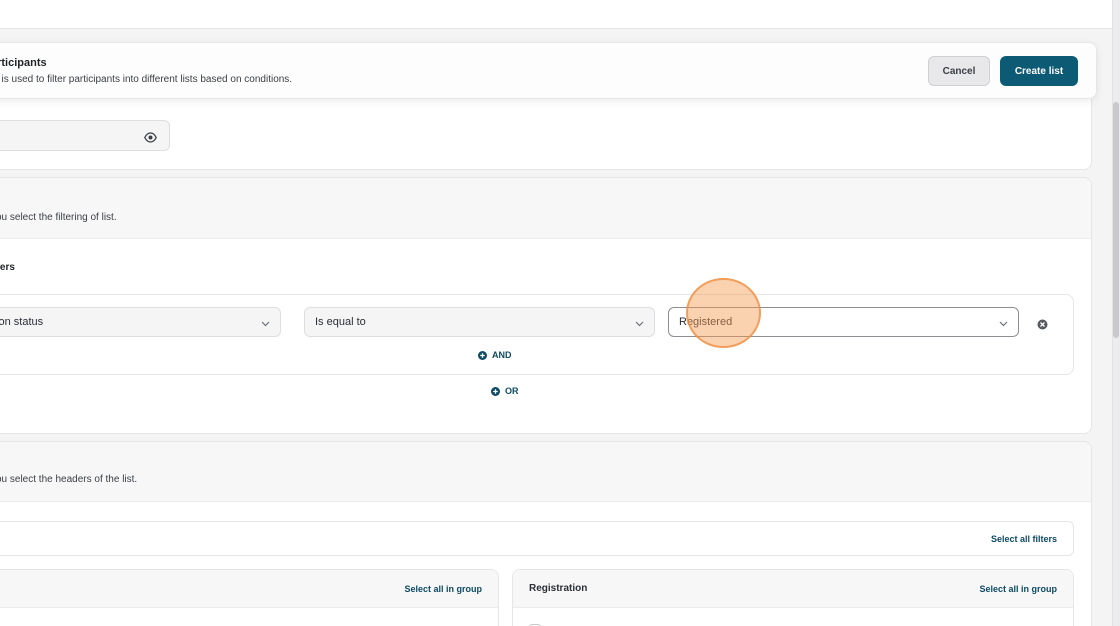 The height and width of the screenshot is (626, 1120). I want to click on headers-description: you select the headers of the list., so click(69, 479).